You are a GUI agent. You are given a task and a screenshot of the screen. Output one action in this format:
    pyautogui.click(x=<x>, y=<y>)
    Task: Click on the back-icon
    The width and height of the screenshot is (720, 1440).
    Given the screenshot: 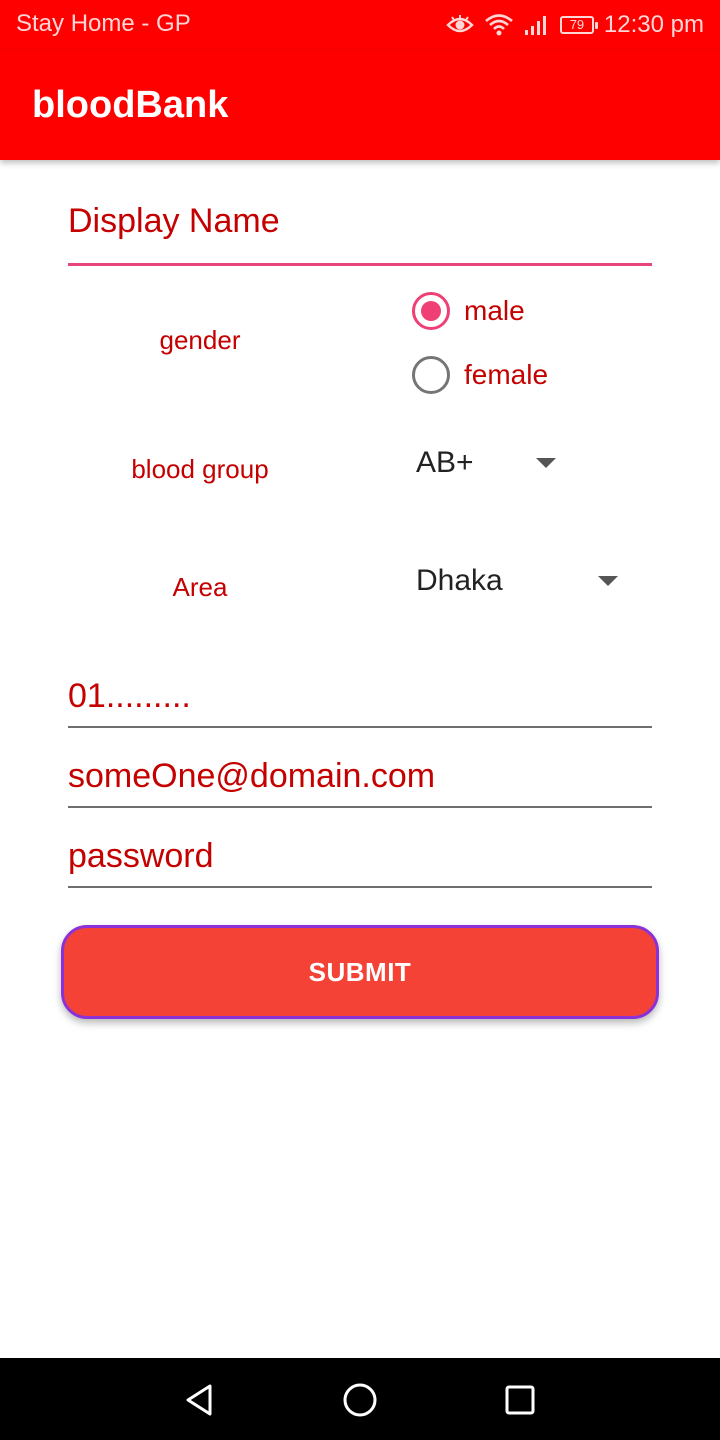 What is the action you would take?
    pyautogui.click(x=200, y=1400)
    